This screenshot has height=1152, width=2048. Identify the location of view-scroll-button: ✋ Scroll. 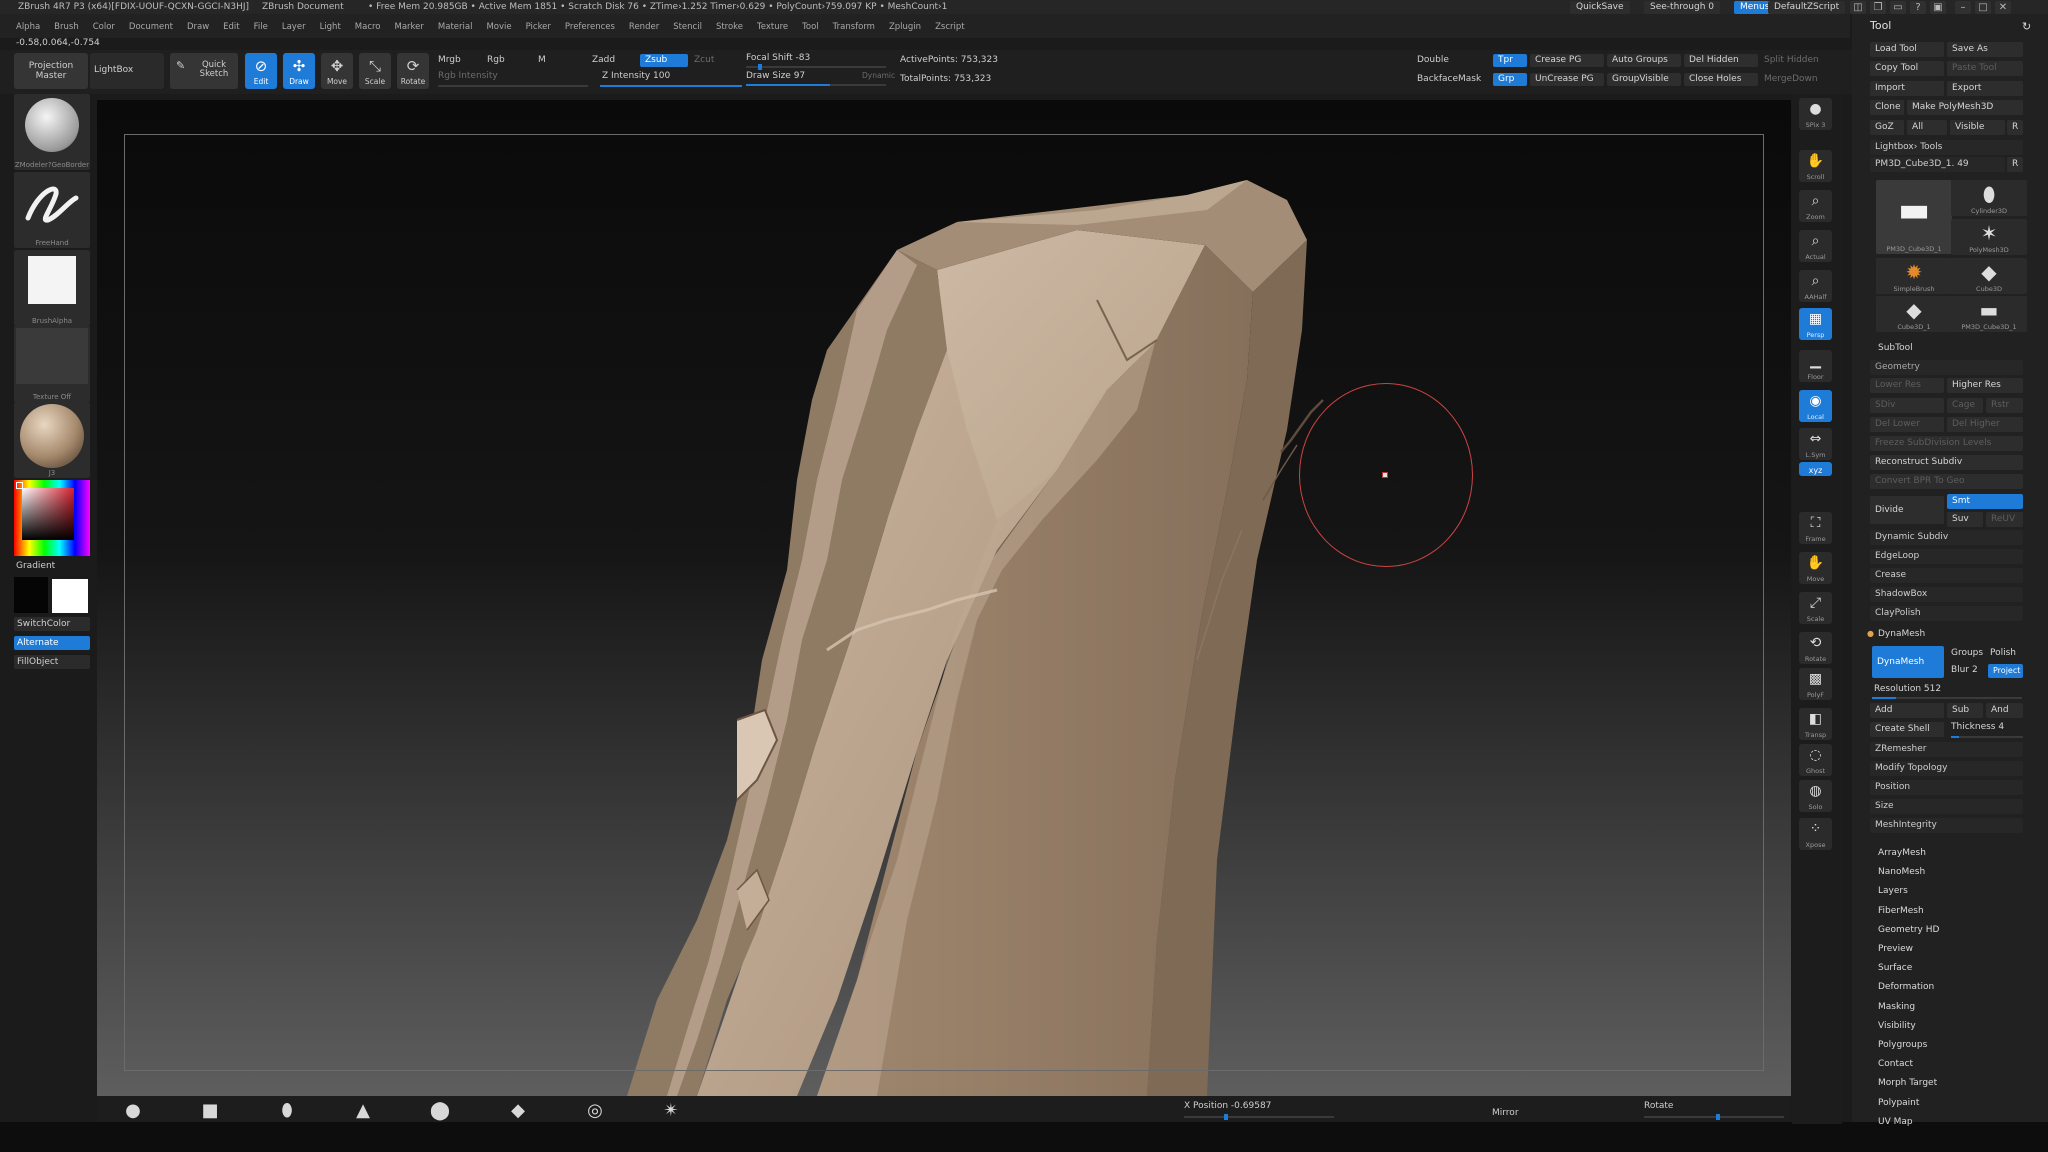
(1815, 166).